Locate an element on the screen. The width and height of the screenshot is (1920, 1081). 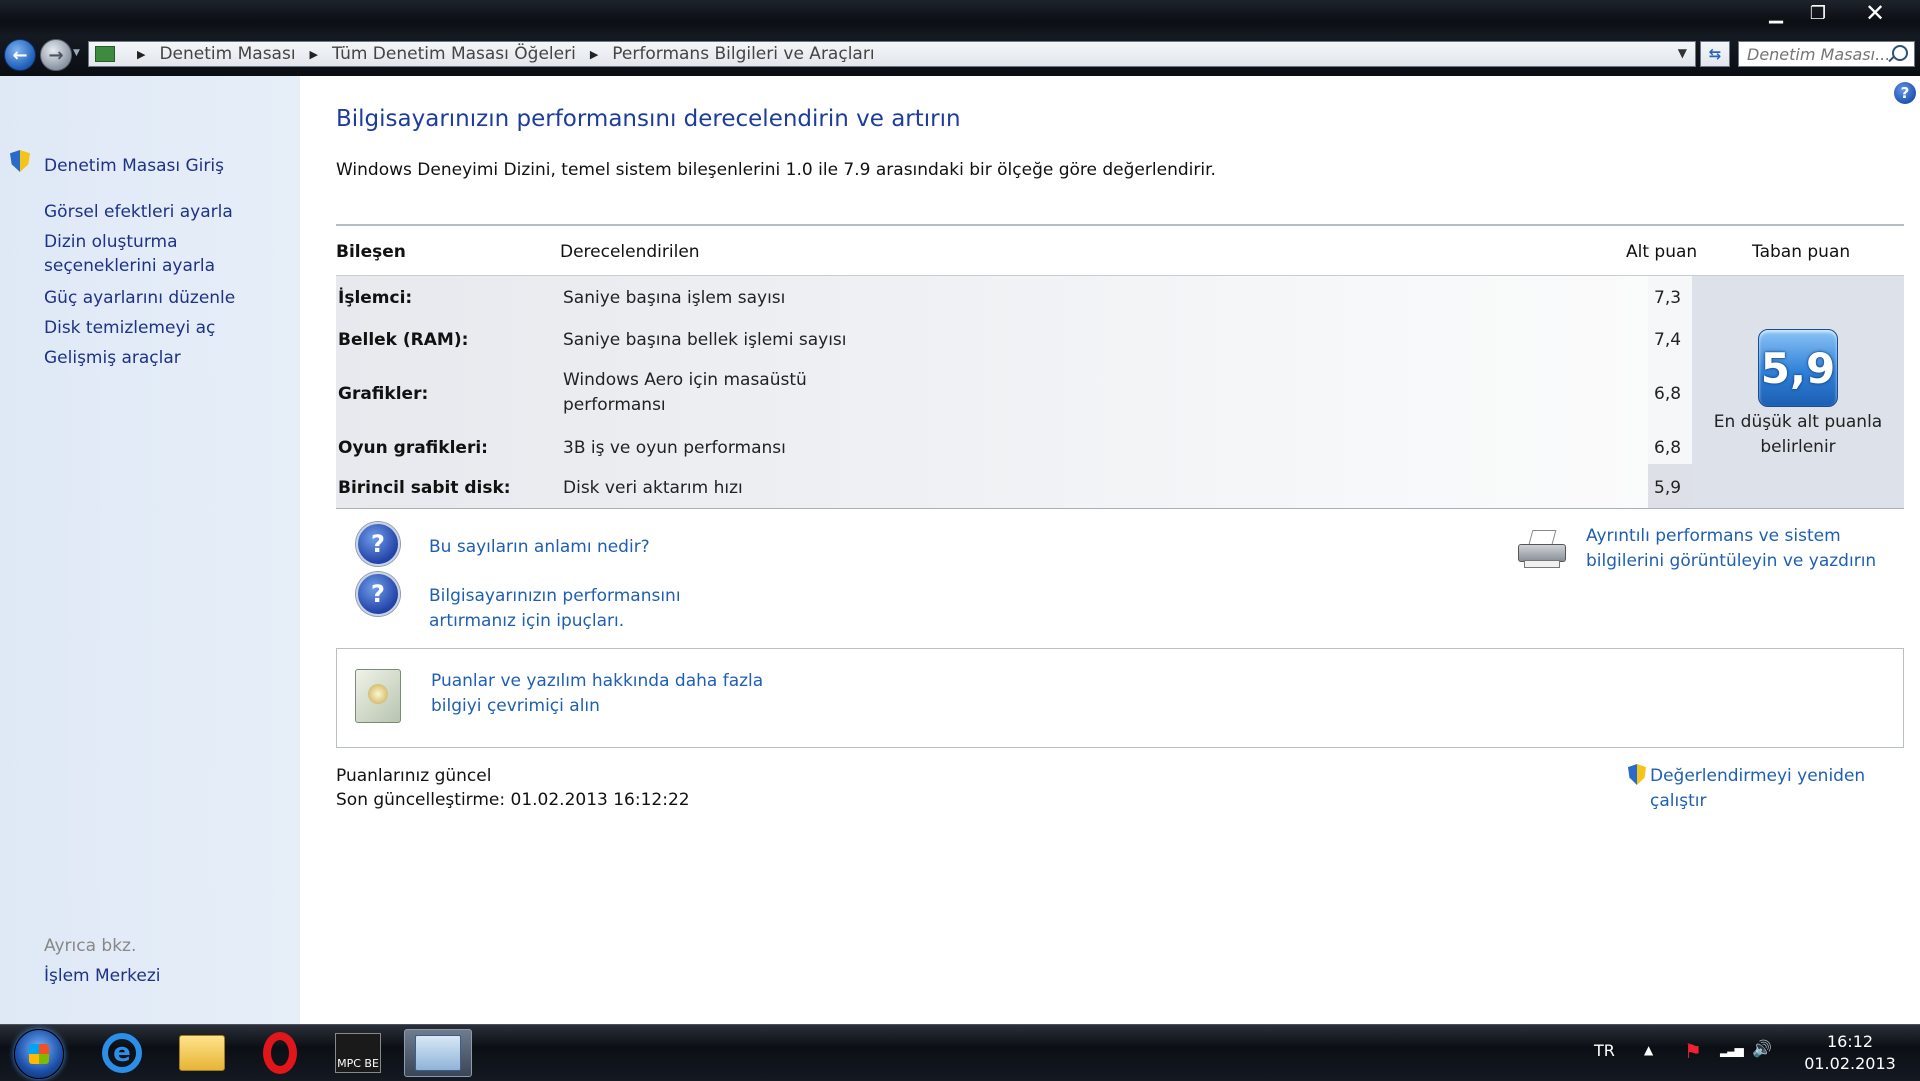
row-score-graphics: 6,8 is located at coordinates (1668, 394).